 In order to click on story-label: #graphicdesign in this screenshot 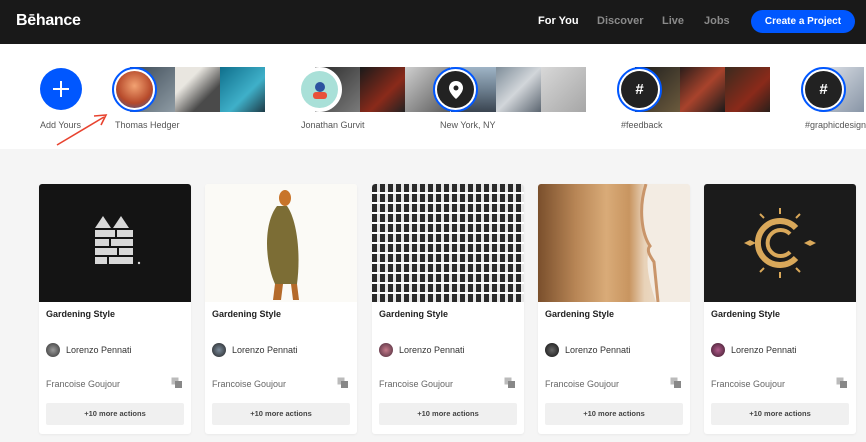, I will do `click(835, 125)`.